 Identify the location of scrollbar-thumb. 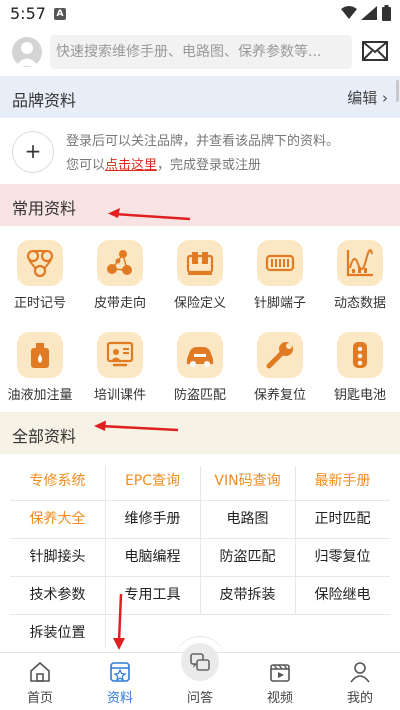
(397, 91).